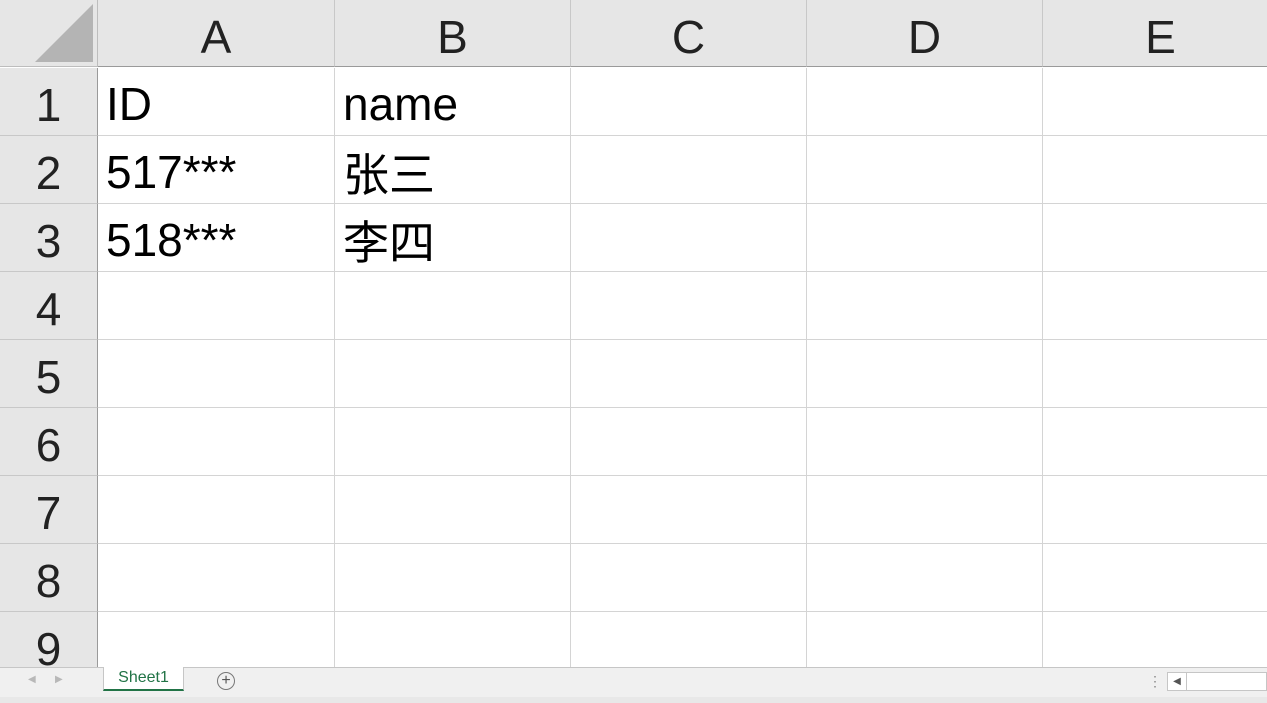 This screenshot has height=703, width=1267. Describe the element at coordinates (453, 238) in the screenshot. I see `cell-b3: 李四` at that location.